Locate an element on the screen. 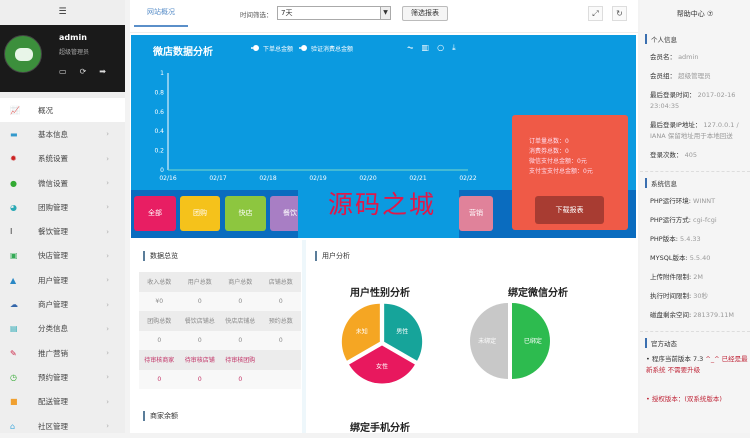 This screenshot has width=750, height=438. category-button: 快店 is located at coordinates (245, 213).